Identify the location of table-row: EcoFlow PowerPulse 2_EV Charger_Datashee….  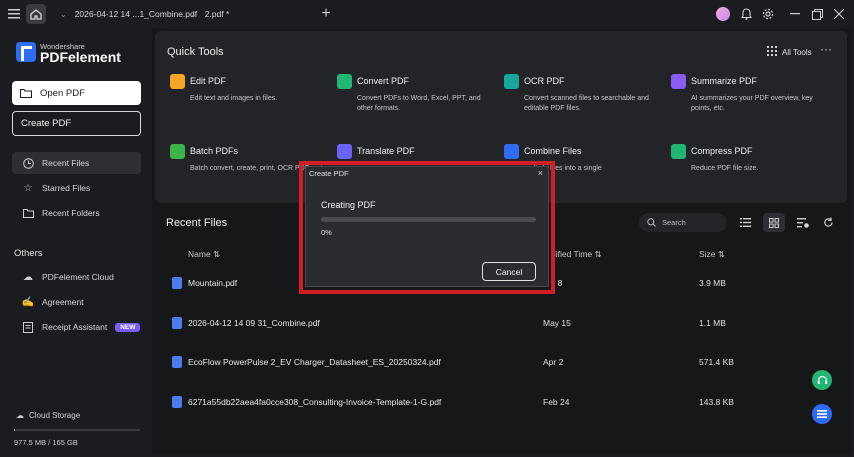
(502, 365).